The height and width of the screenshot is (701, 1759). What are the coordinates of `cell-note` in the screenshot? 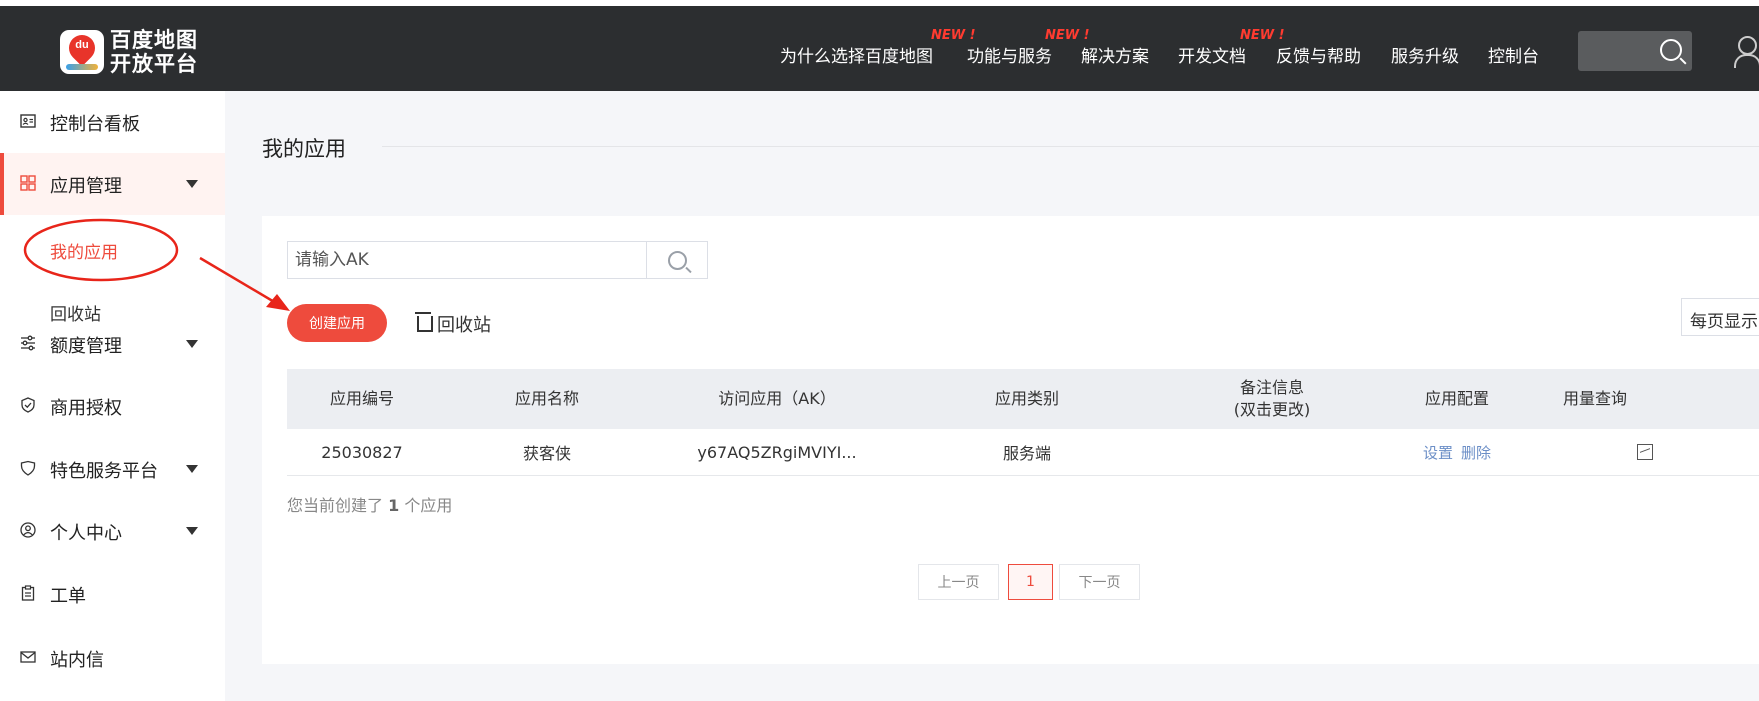 It's located at (1272, 452).